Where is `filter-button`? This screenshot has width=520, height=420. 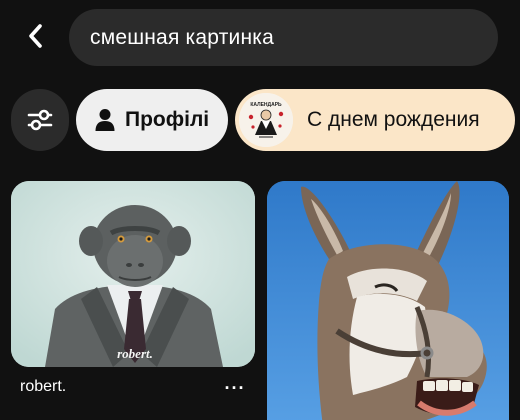 filter-button is located at coordinates (40, 120).